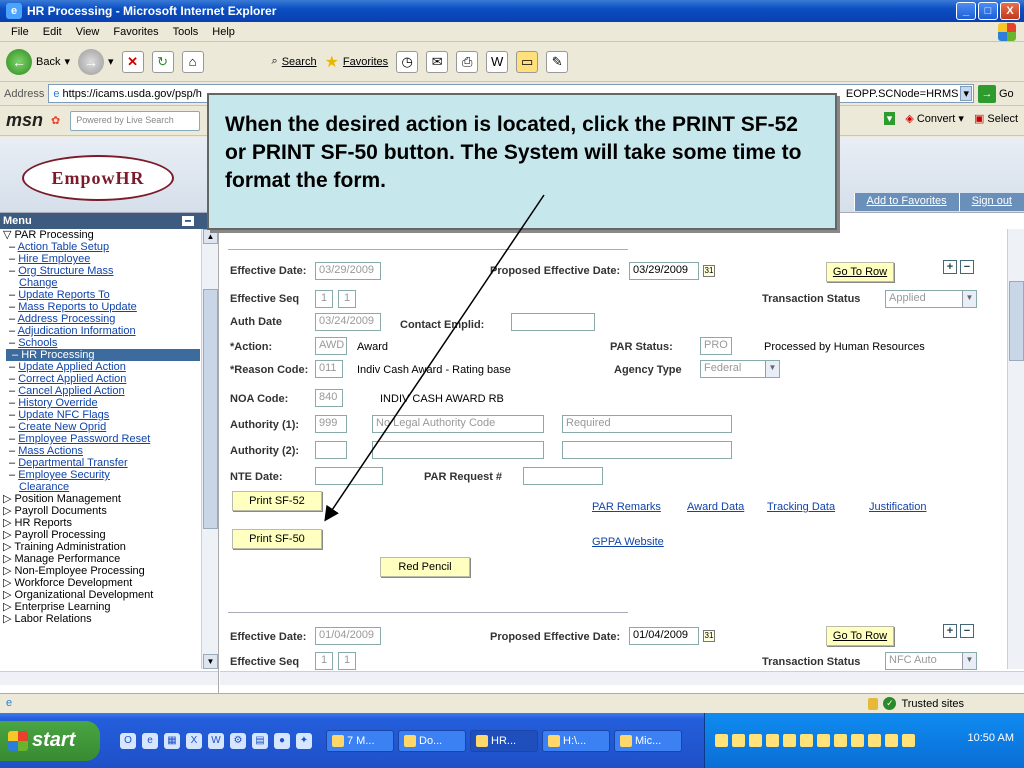 The height and width of the screenshot is (768, 1024). What do you see at coordinates (966, 93) in the screenshot?
I see `address-dropdown-icon: ▾` at bounding box center [966, 93].